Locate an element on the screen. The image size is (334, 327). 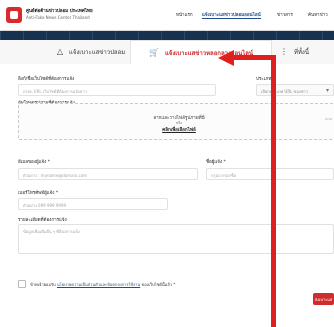
bell-icon: △ is located at coordinates (59, 51).